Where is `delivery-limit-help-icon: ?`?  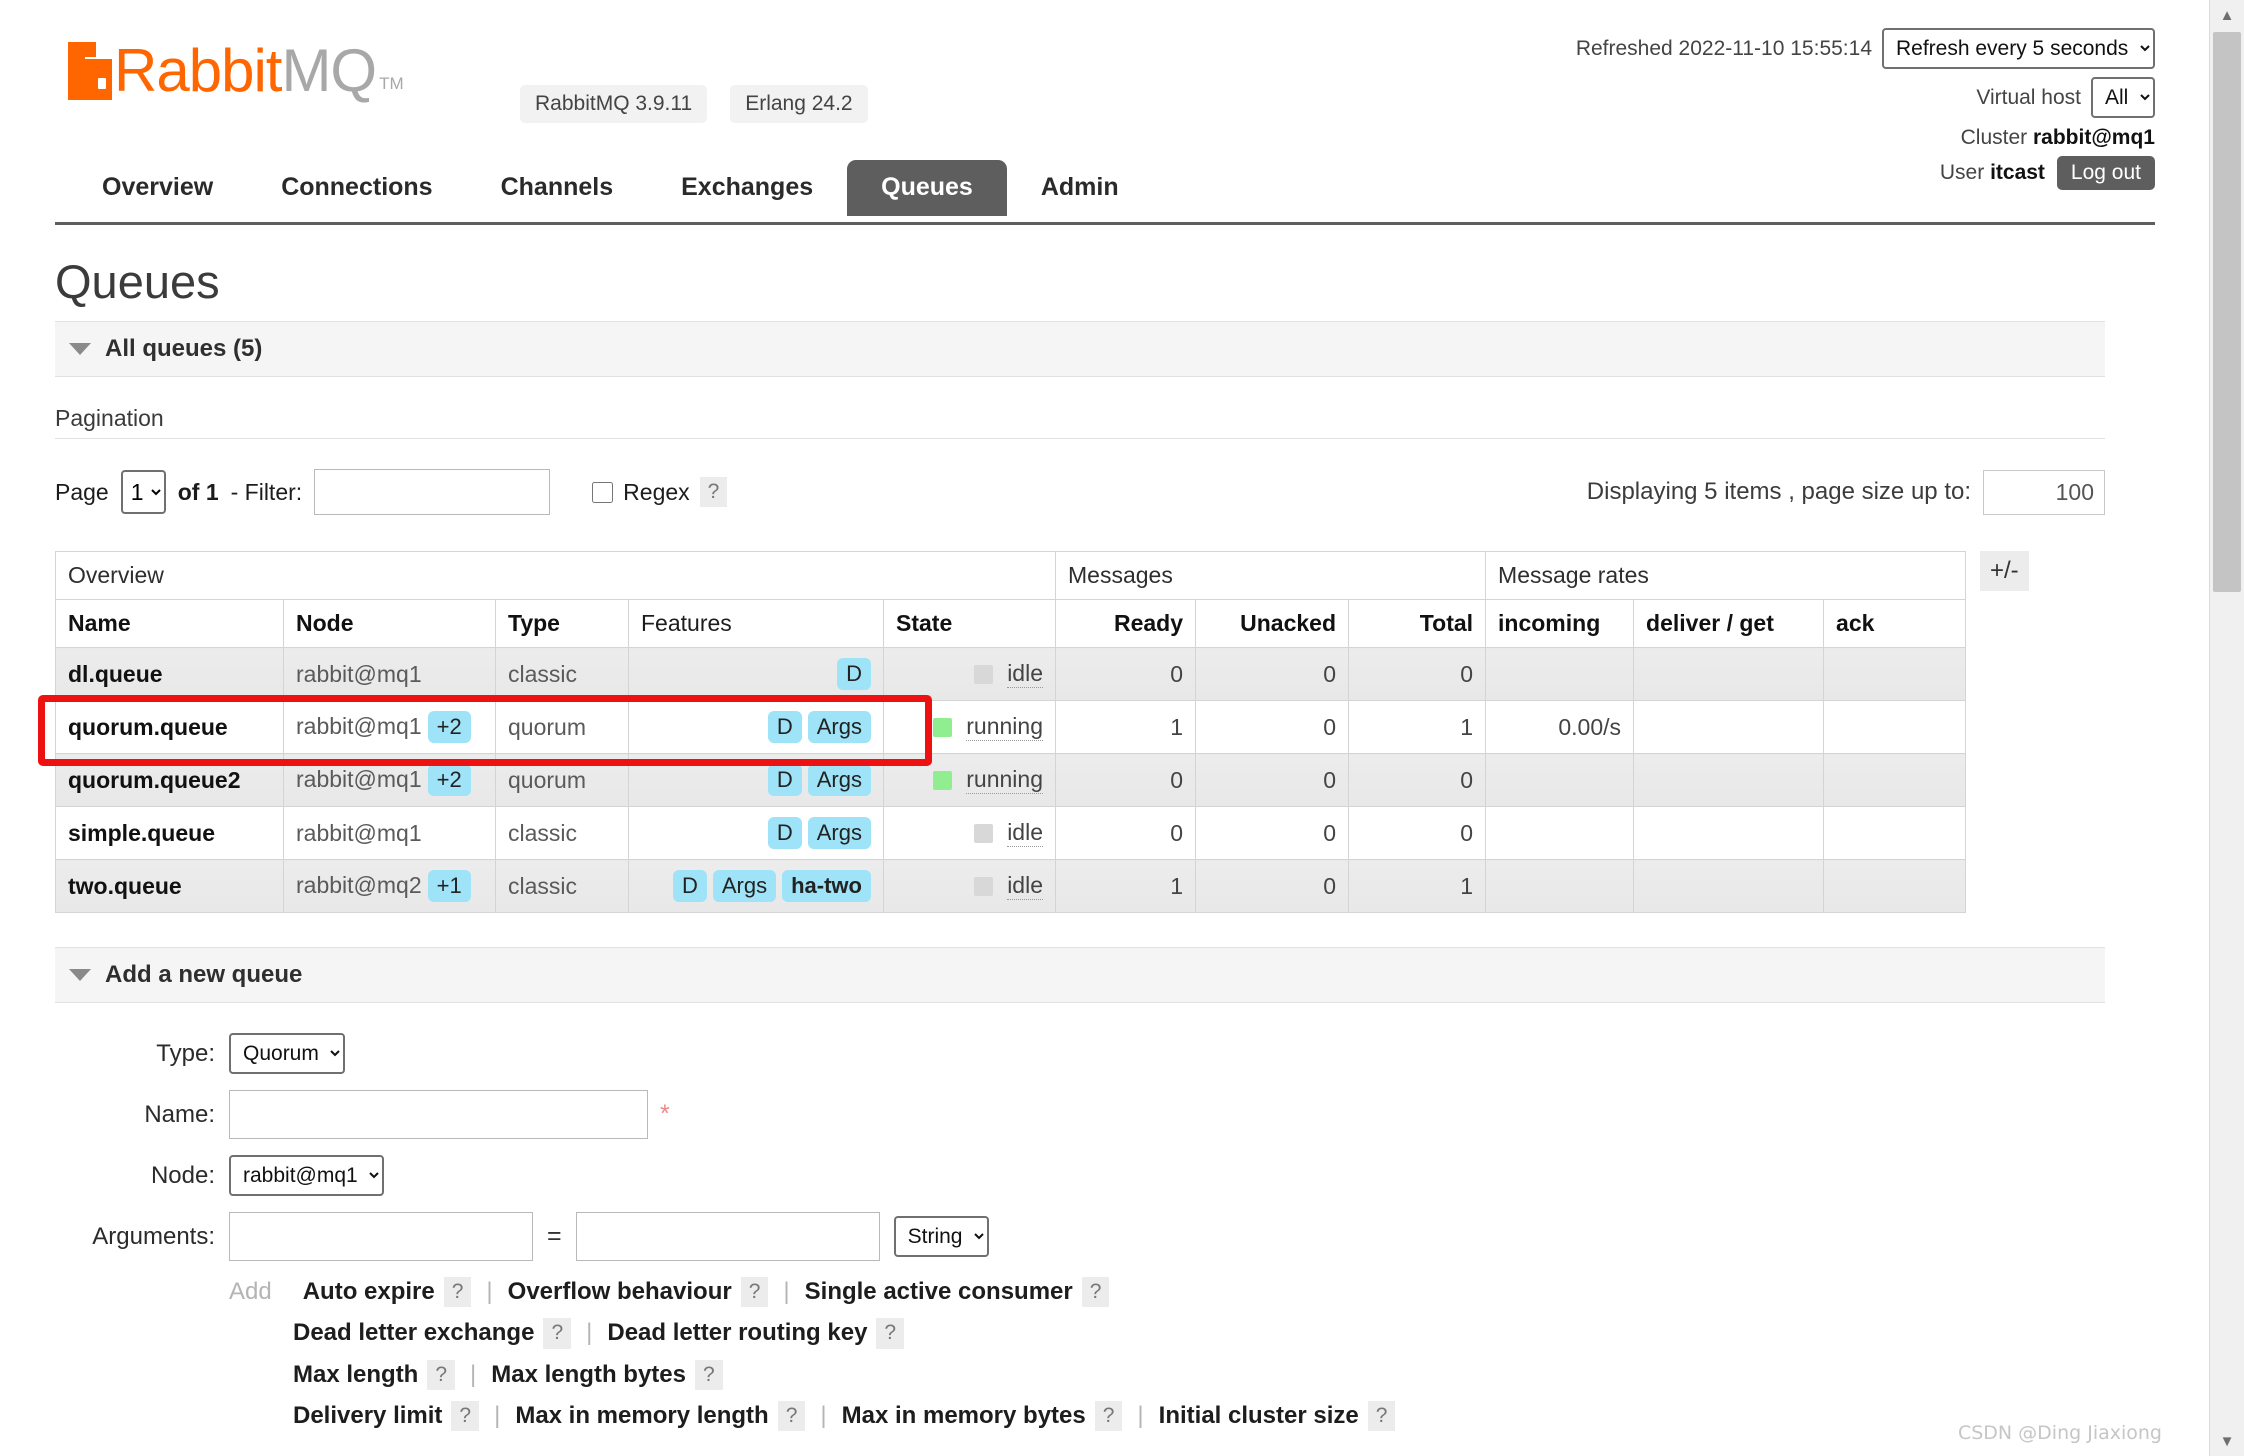
delivery-limit-help-icon: ? is located at coordinates (465, 1415).